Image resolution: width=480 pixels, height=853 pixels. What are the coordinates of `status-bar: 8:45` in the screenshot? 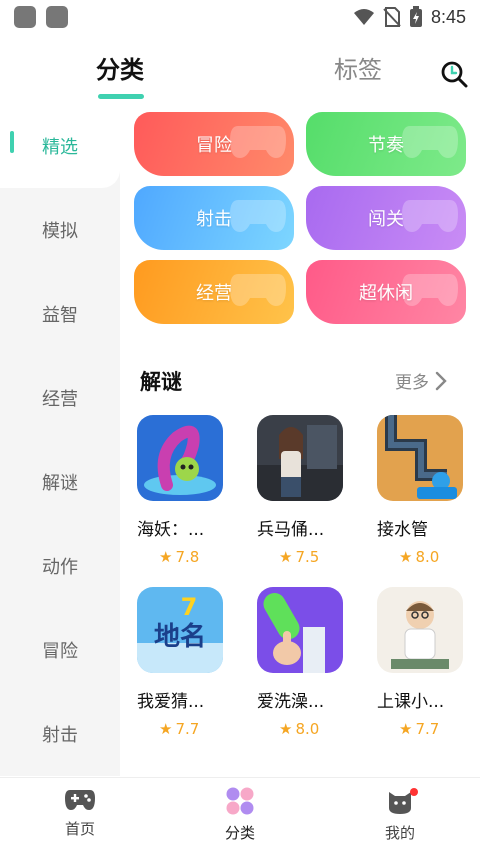 It's located at (240, 17).